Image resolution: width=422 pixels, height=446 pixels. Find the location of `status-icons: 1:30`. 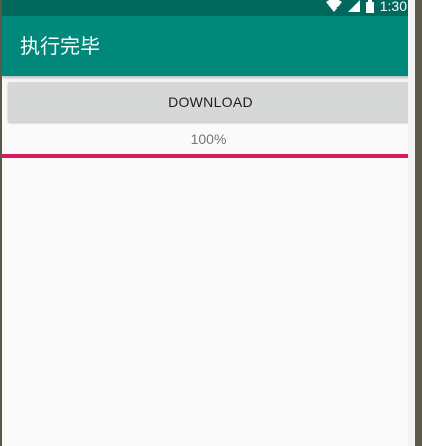

status-icons: 1:30 is located at coordinates (366, 8).